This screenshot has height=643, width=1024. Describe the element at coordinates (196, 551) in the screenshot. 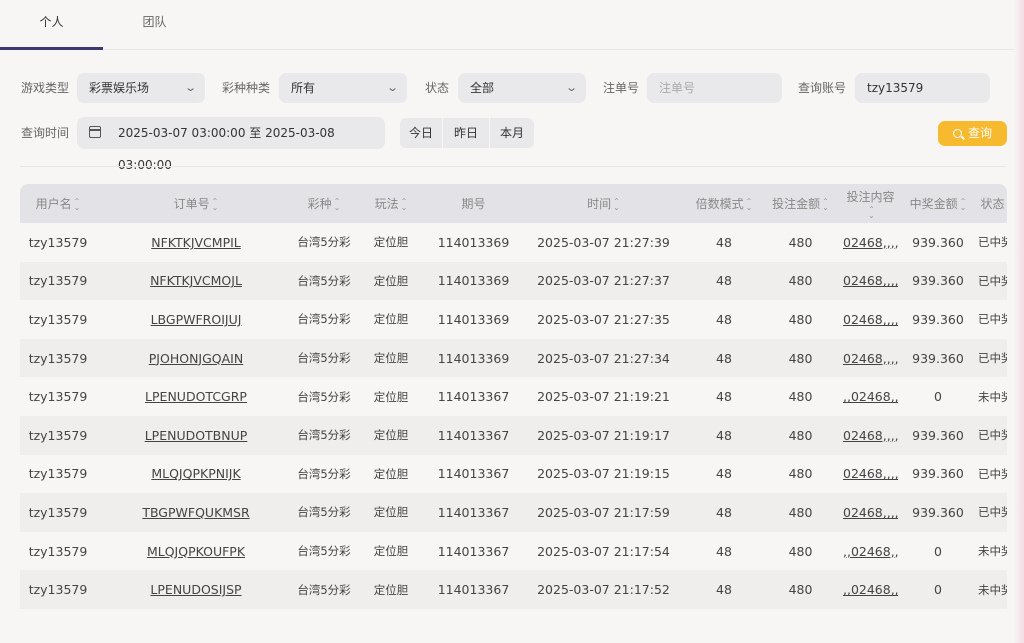

I see `cell-order-no: MLQJQPKOUFPK` at that location.